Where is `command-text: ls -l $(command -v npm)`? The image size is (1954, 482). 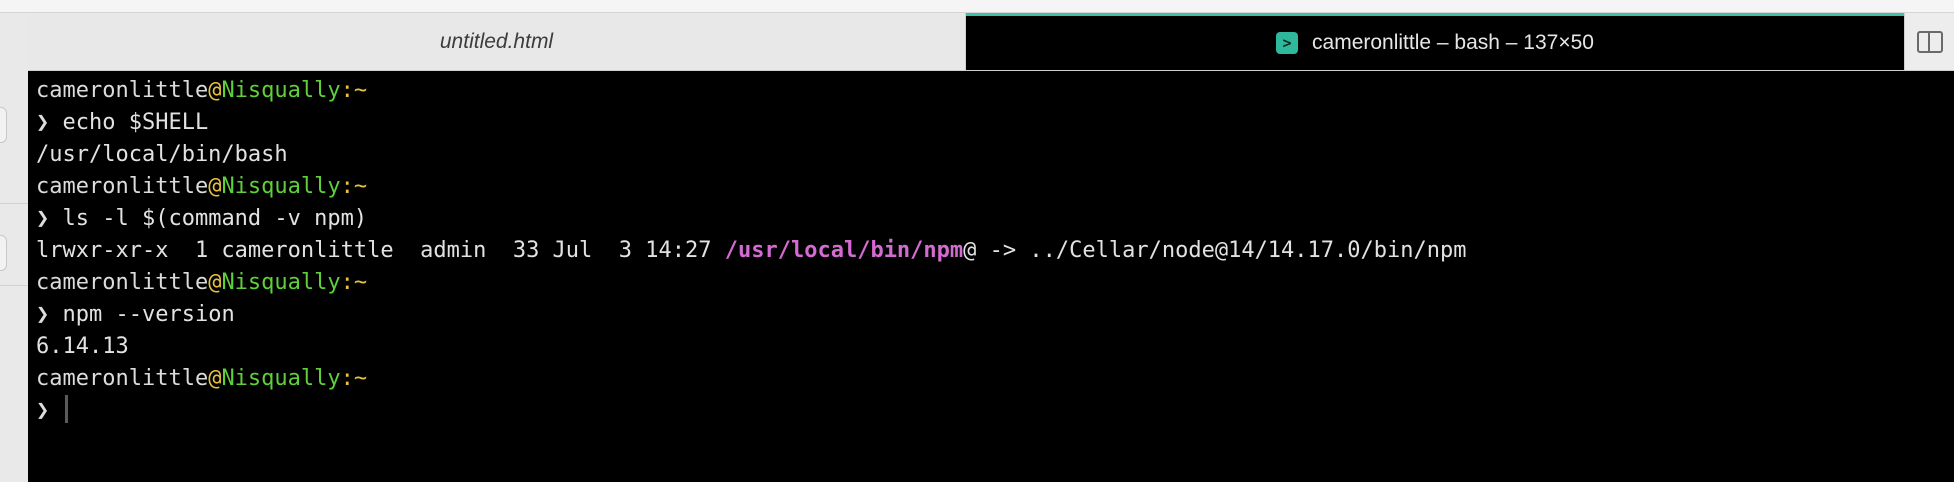 command-text: ls -l $(command -v npm) is located at coordinates (215, 218).